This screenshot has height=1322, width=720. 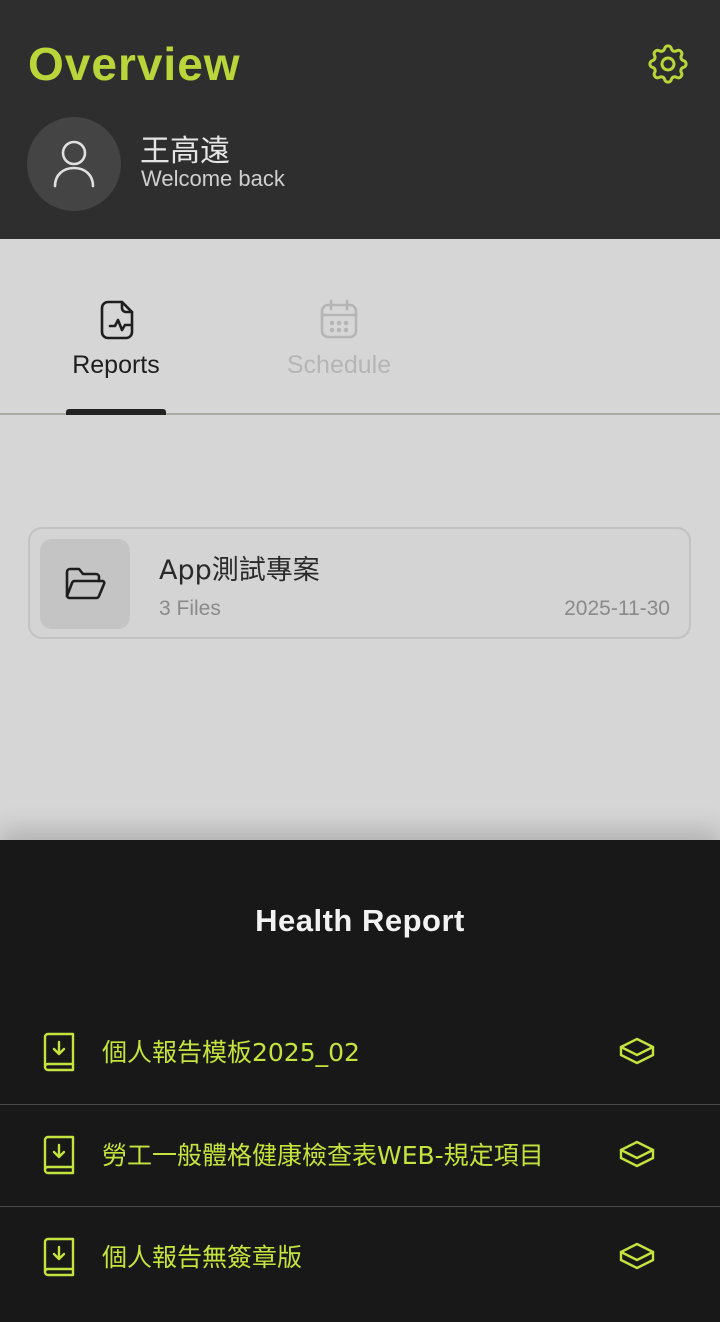 I want to click on project-date: 2025-11-30, so click(x=617, y=608).